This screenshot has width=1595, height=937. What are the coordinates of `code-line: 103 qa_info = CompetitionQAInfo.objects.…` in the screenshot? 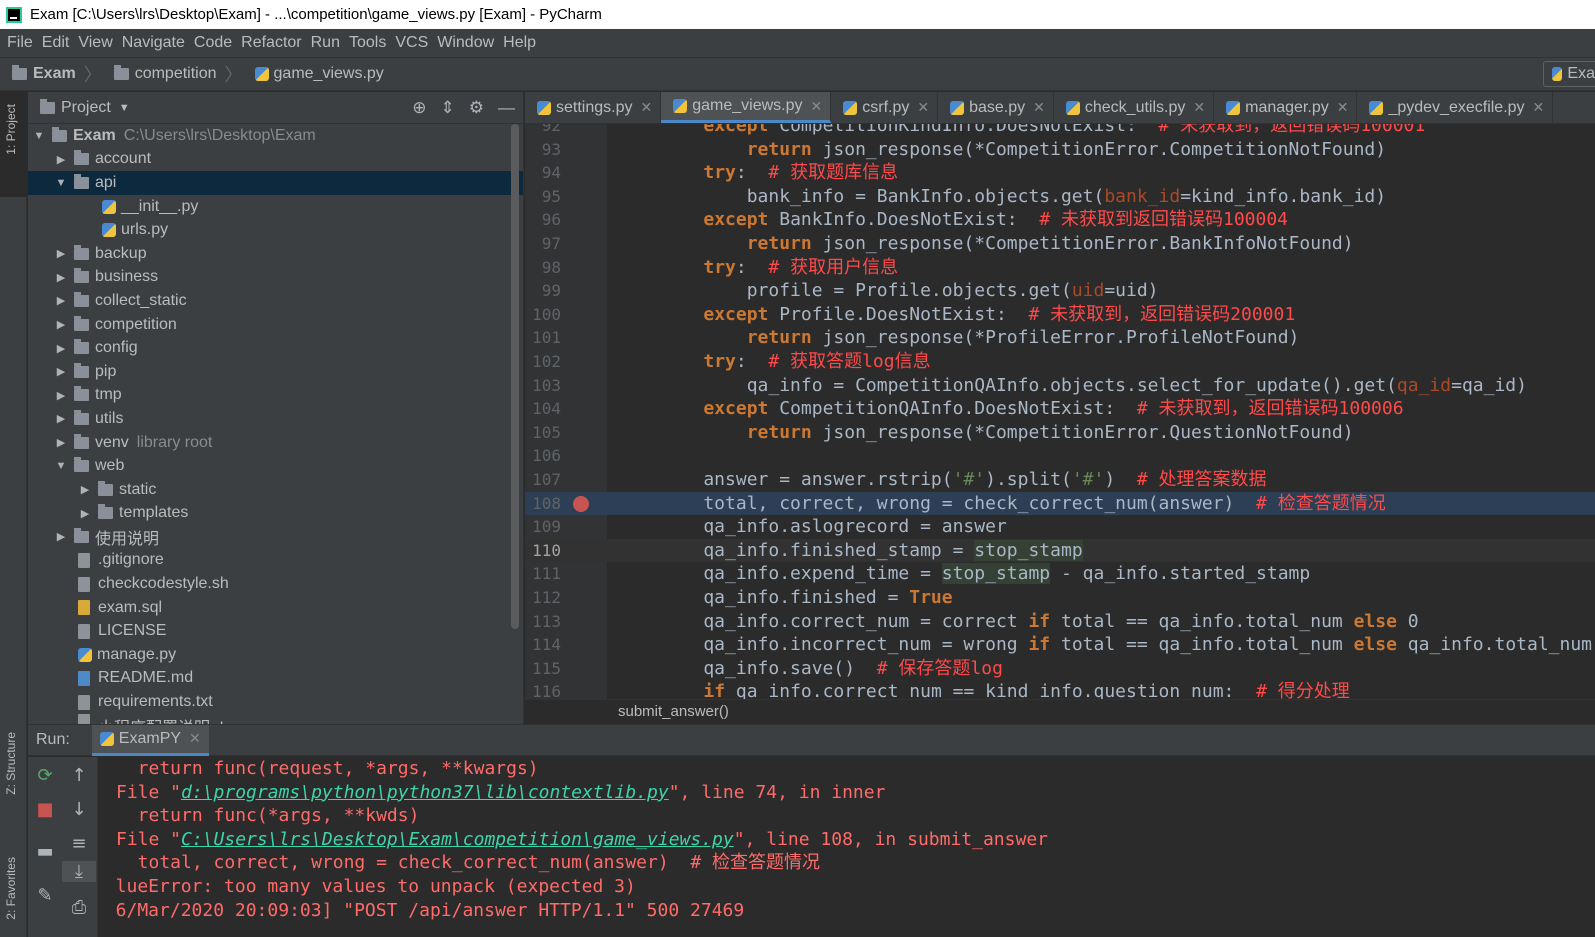 It's located at (1060, 386).